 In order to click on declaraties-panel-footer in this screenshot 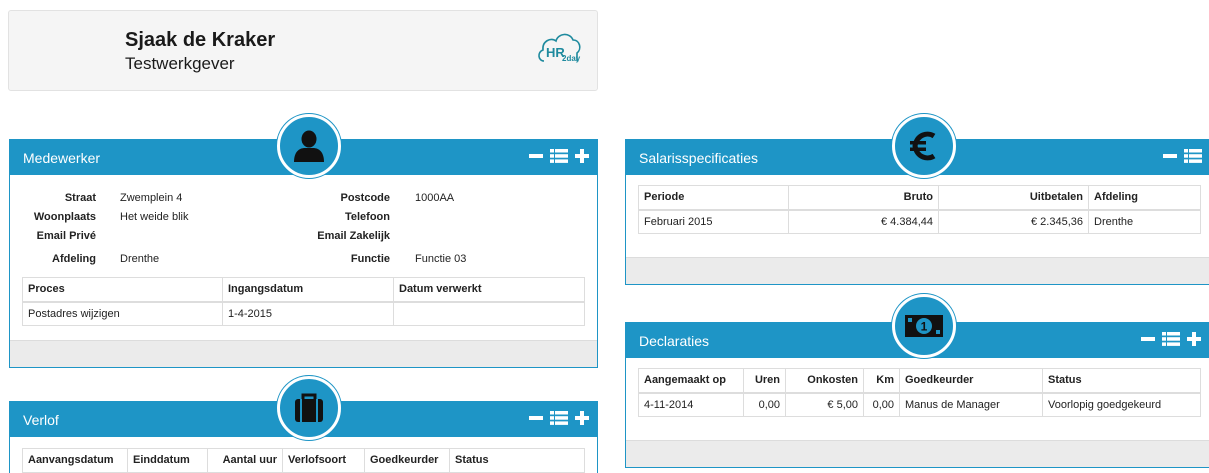, I will do `click(917, 453)`.